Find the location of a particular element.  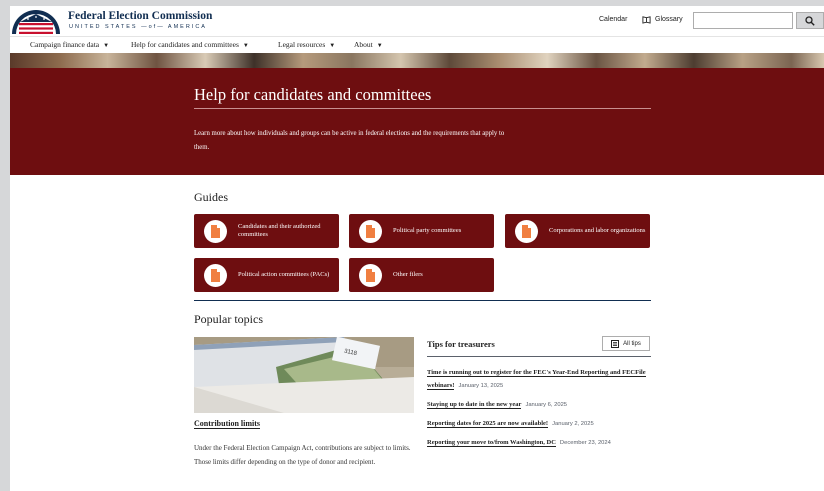

tip-date: January 2, 2025 is located at coordinates (573, 424).